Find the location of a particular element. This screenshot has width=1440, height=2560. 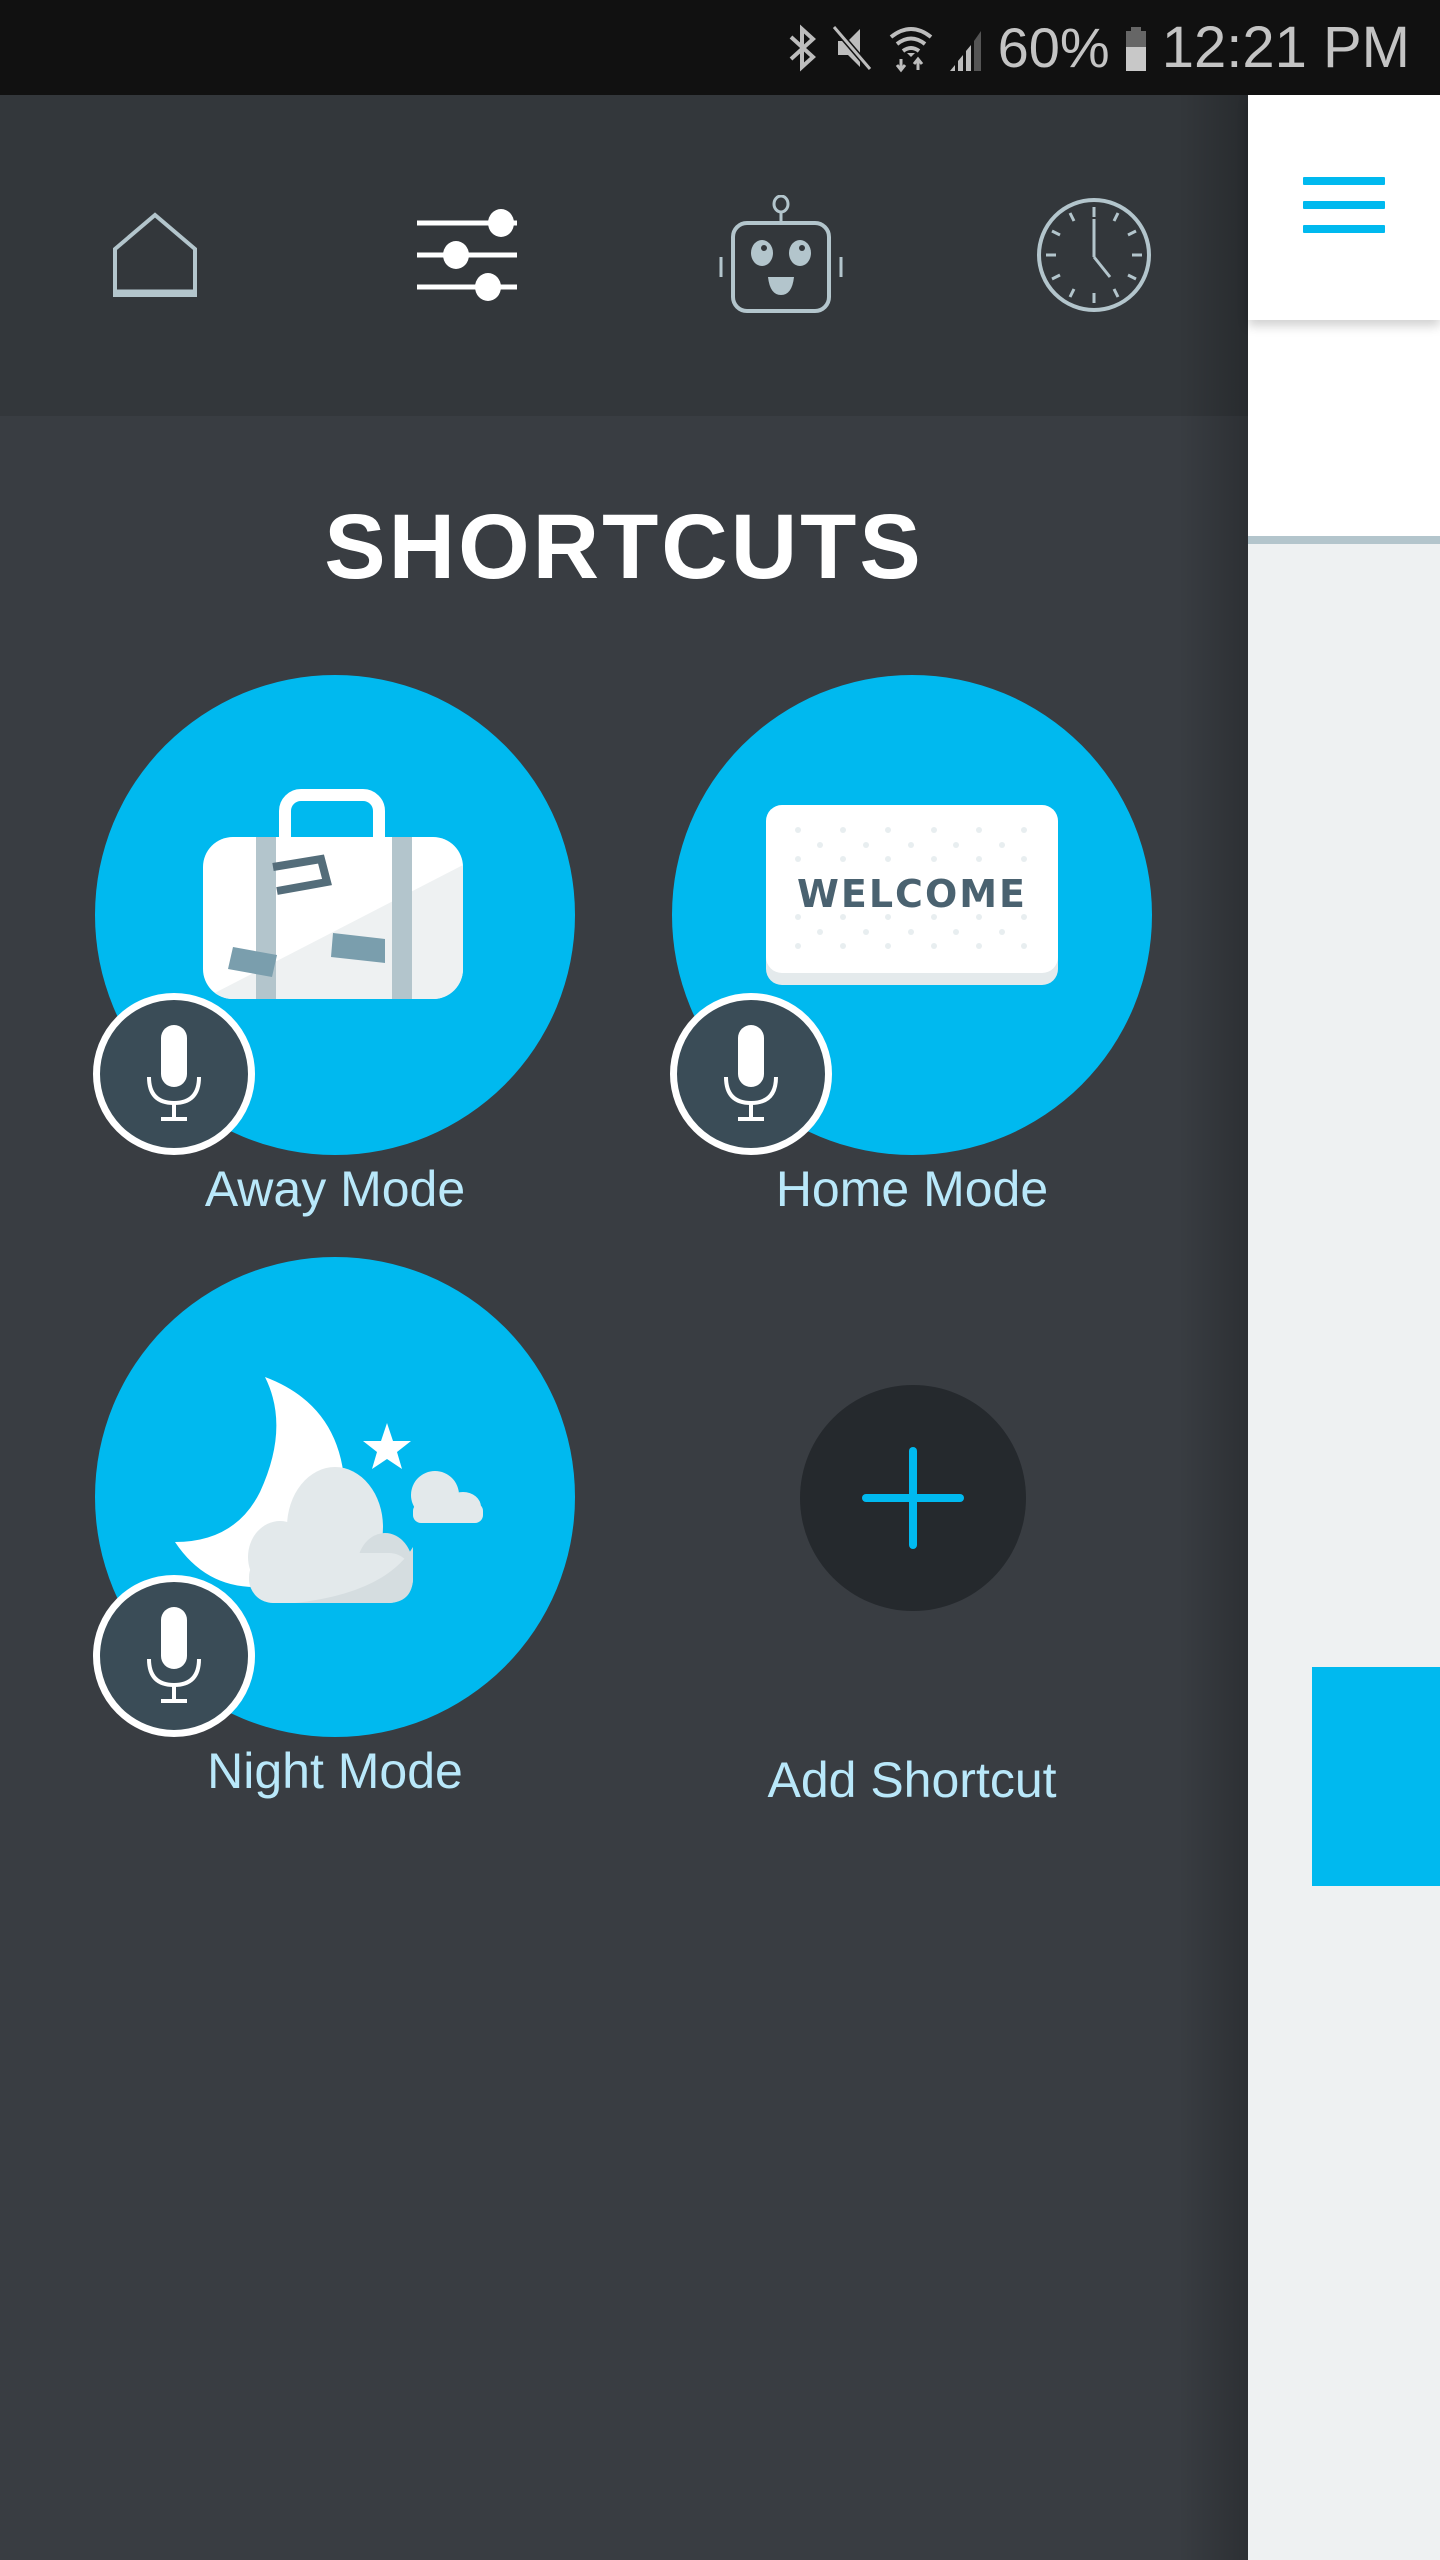

signal-icon is located at coordinates (965, 50).